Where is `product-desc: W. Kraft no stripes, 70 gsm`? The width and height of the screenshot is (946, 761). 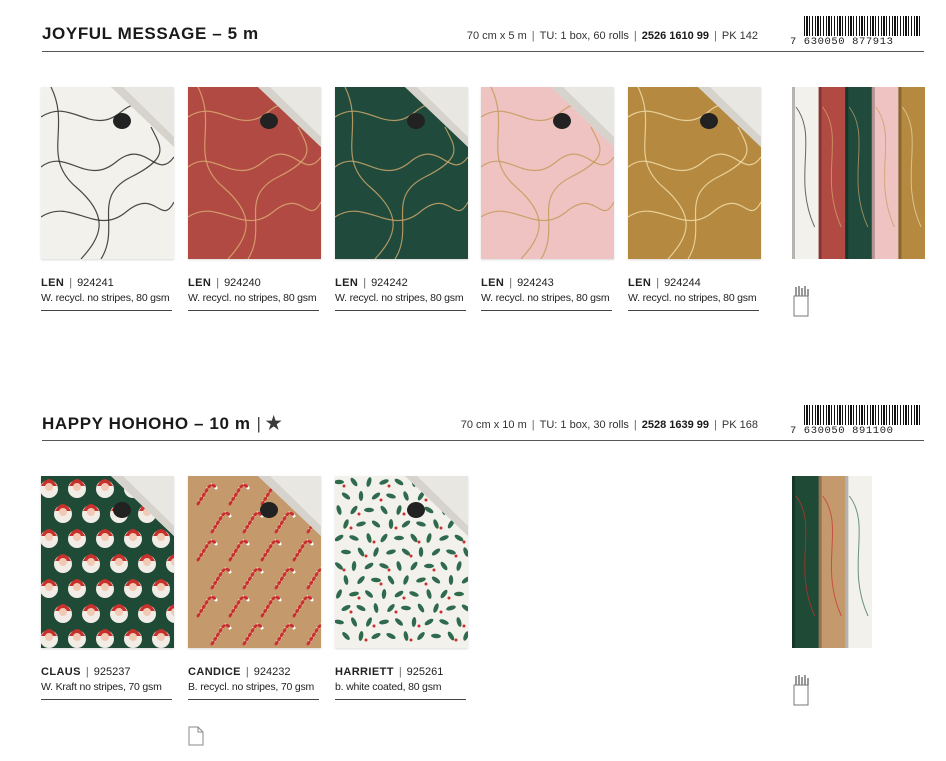 product-desc: W. Kraft no stripes, 70 gsm is located at coordinates (101, 687).